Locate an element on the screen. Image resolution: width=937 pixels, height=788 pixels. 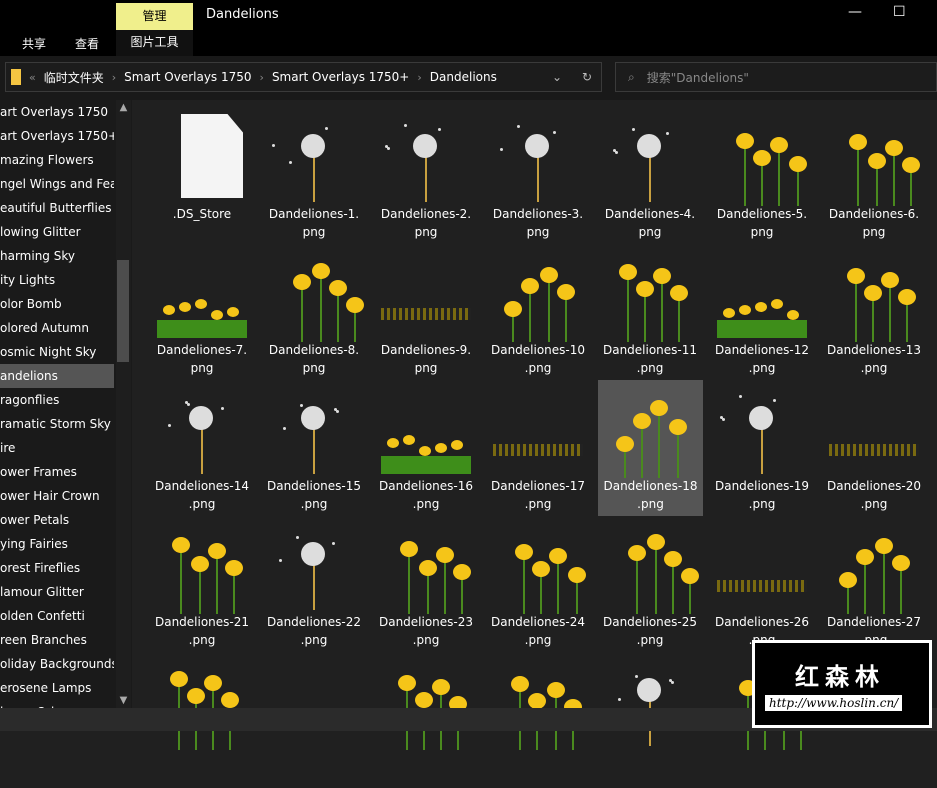
file-item: Dandeliones-22 .png is located at coordinates (314, 584).